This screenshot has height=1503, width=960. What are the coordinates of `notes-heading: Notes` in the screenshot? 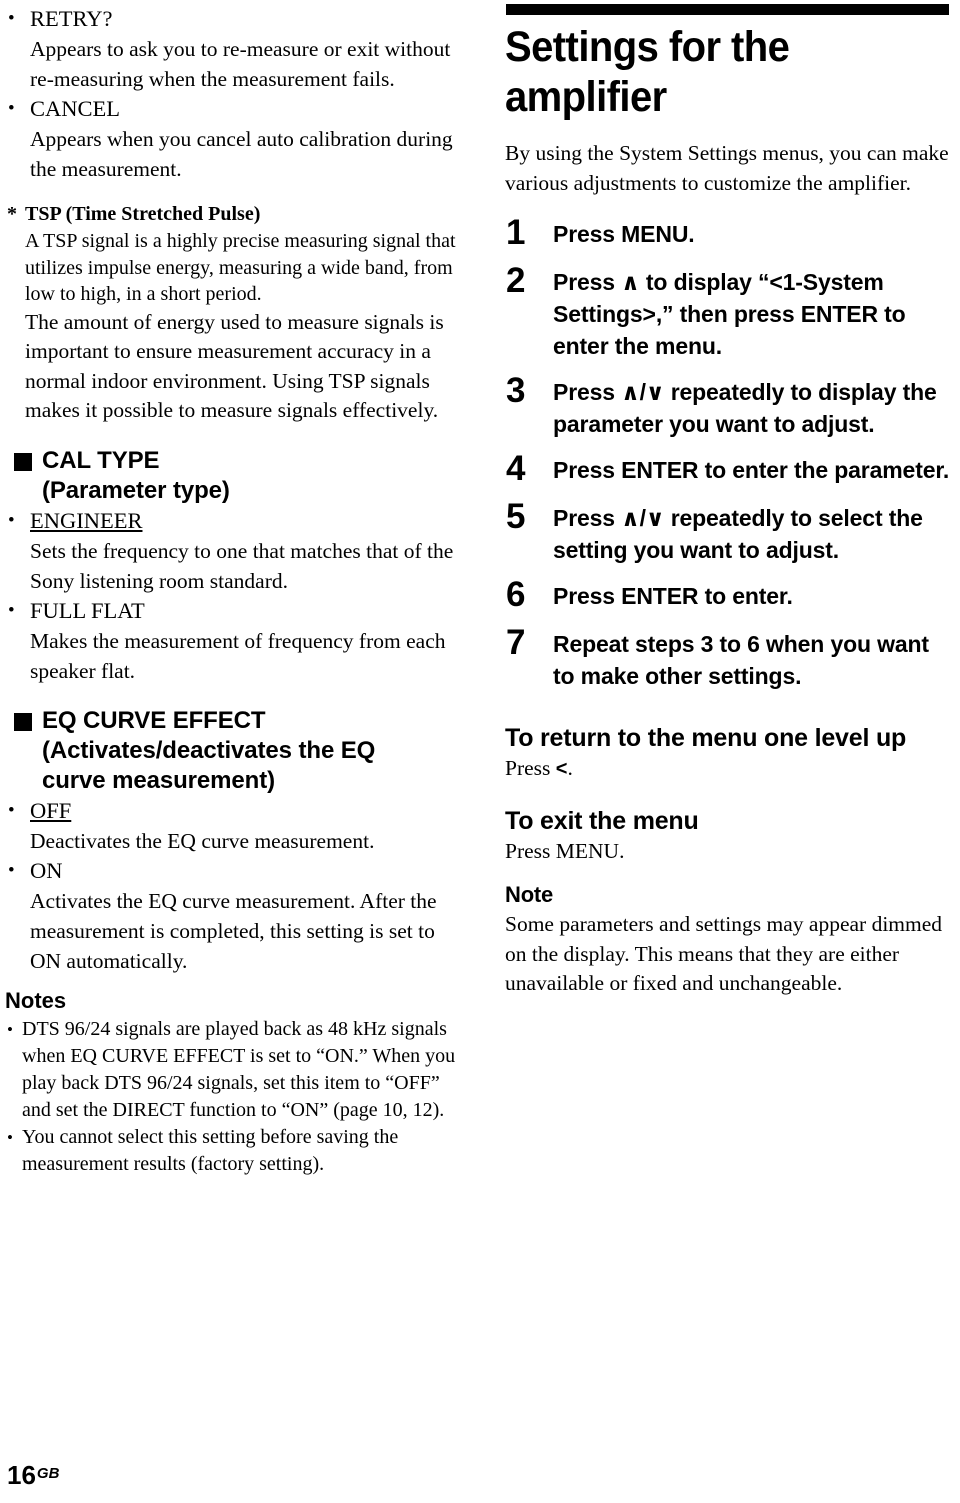 It's located at (36, 1000).